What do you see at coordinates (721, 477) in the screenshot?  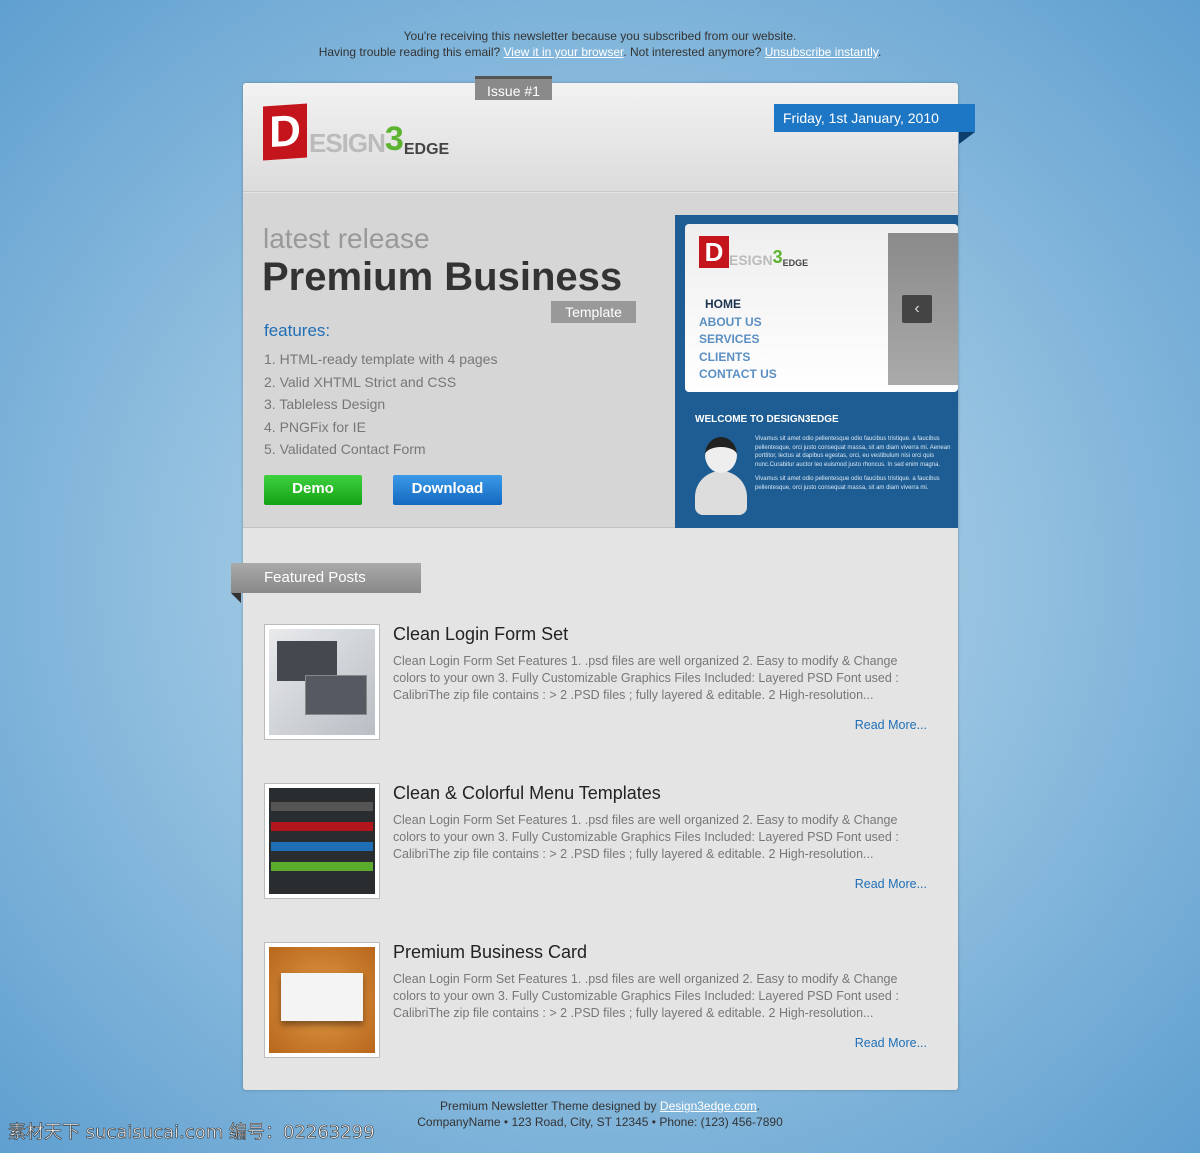 I see `user-avatar-icon` at bounding box center [721, 477].